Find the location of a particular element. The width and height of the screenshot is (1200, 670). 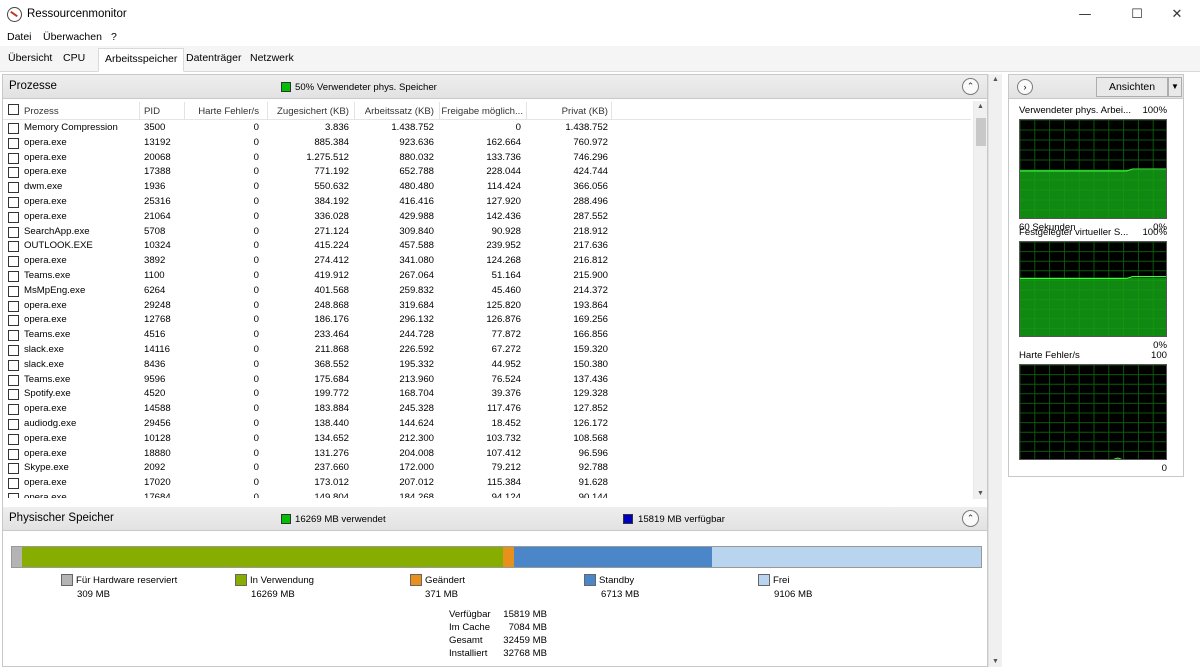

tab-cpu: CPU is located at coordinates (74, 58).